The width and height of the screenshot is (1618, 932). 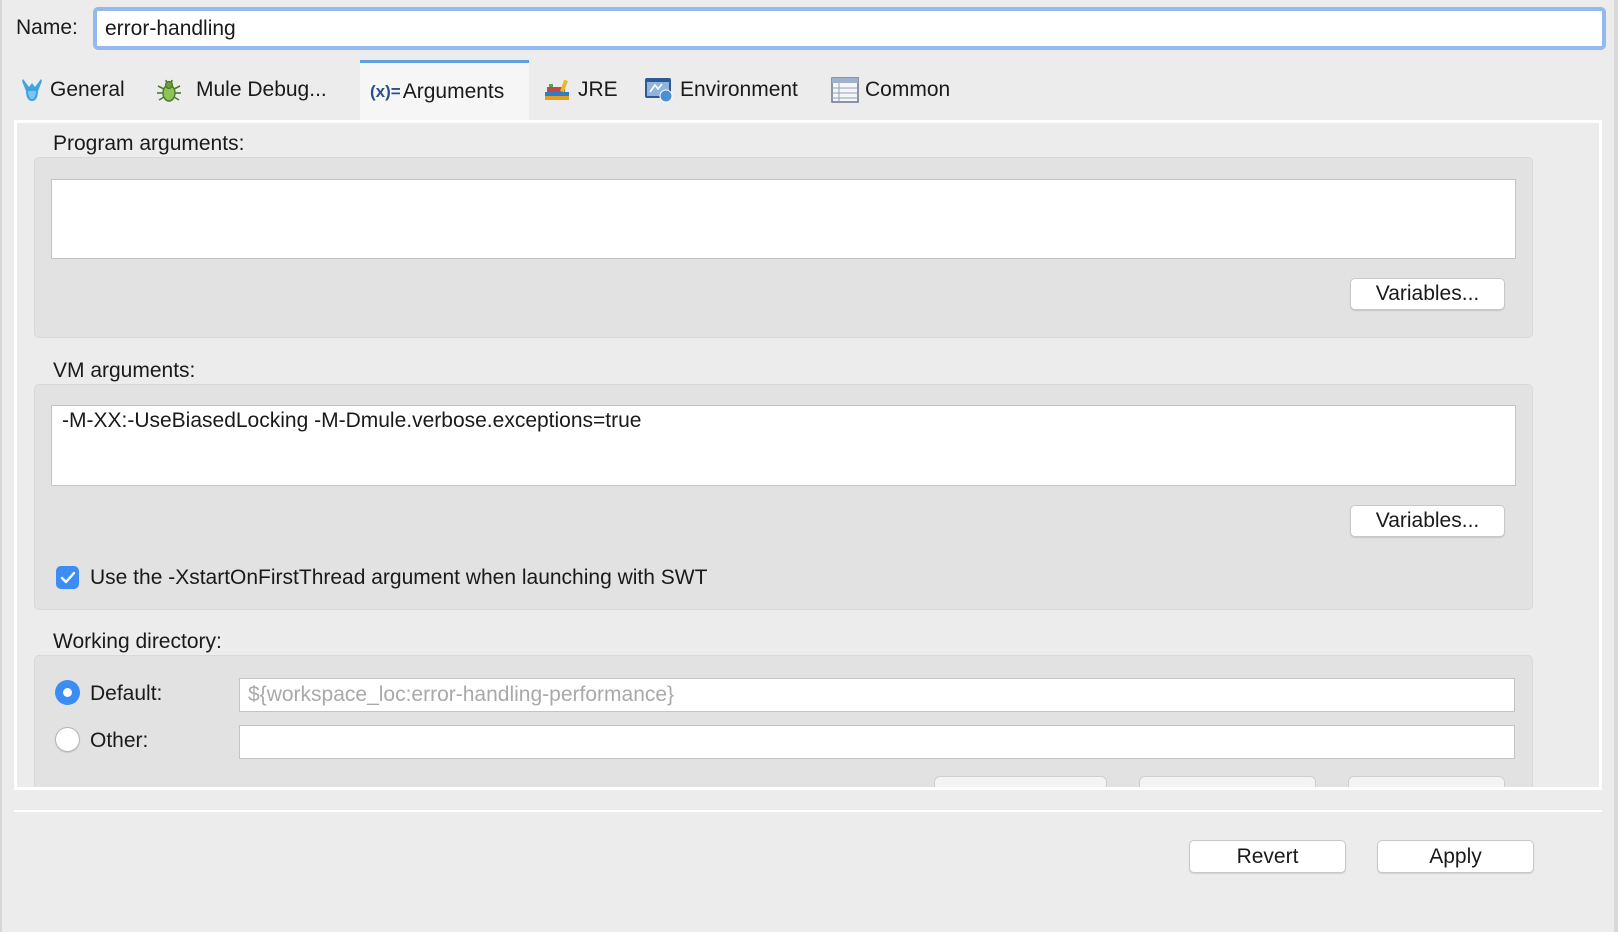 What do you see at coordinates (1616, 466) in the screenshot?
I see `window-right-edge` at bounding box center [1616, 466].